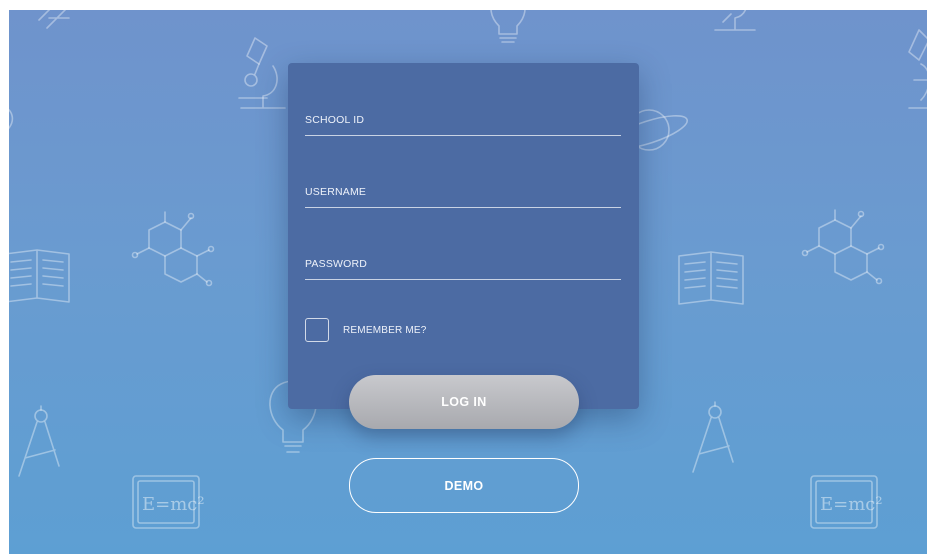 This screenshot has height=554, width=927. Describe the element at coordinates (336, 264) in the screenshot. I see `password-label: PASSWORD` at that location.